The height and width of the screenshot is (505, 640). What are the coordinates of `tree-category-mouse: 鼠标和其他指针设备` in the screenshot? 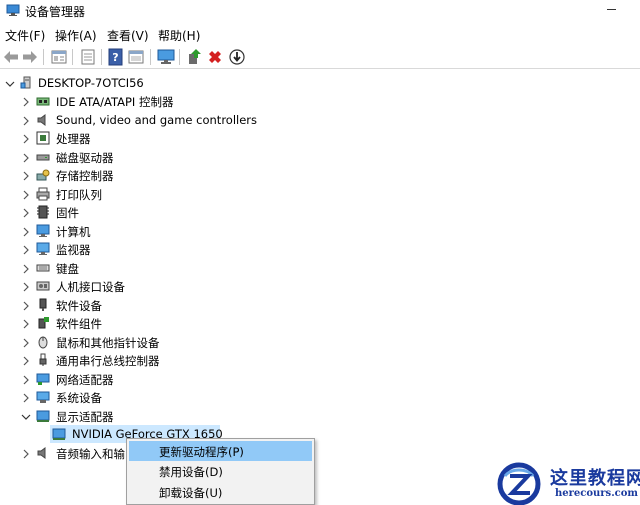 It's located at (150, 342).